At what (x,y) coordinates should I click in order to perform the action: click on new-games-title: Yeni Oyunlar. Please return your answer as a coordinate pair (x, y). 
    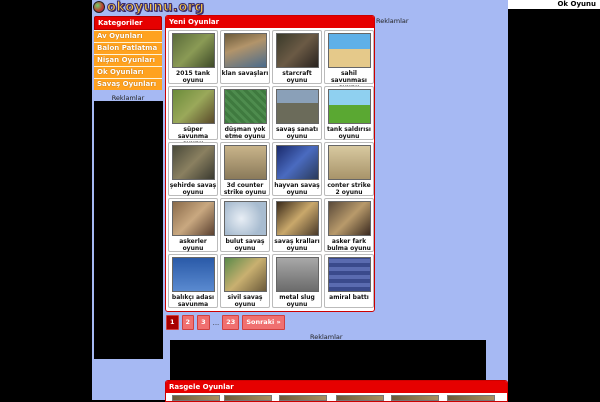
    Looking at the image, I should click on (270, 22).